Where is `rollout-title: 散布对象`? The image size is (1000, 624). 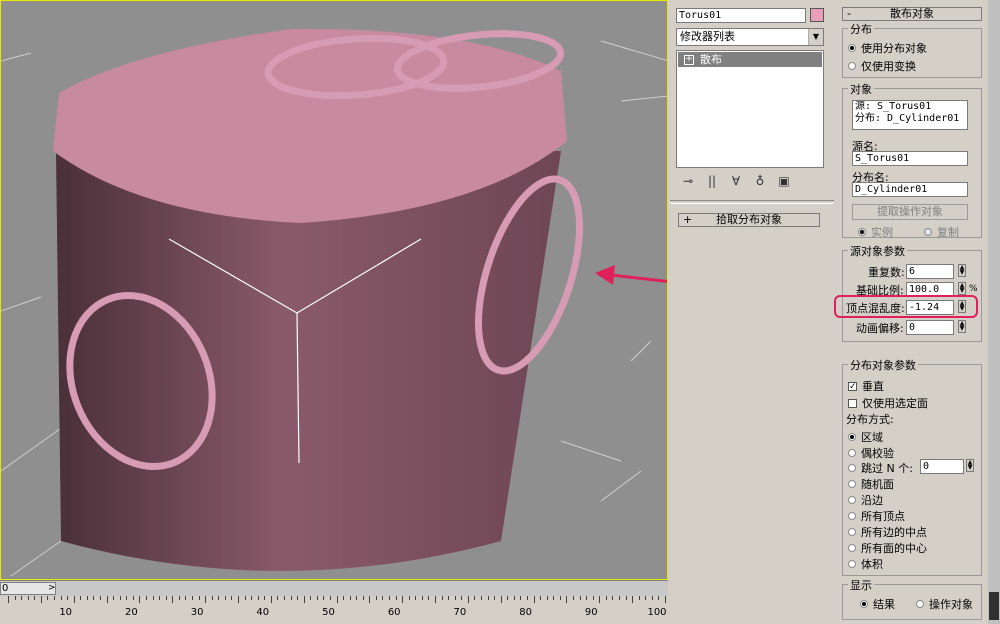 rollout-title: 散布对象 is located at coordinates (912, 13).